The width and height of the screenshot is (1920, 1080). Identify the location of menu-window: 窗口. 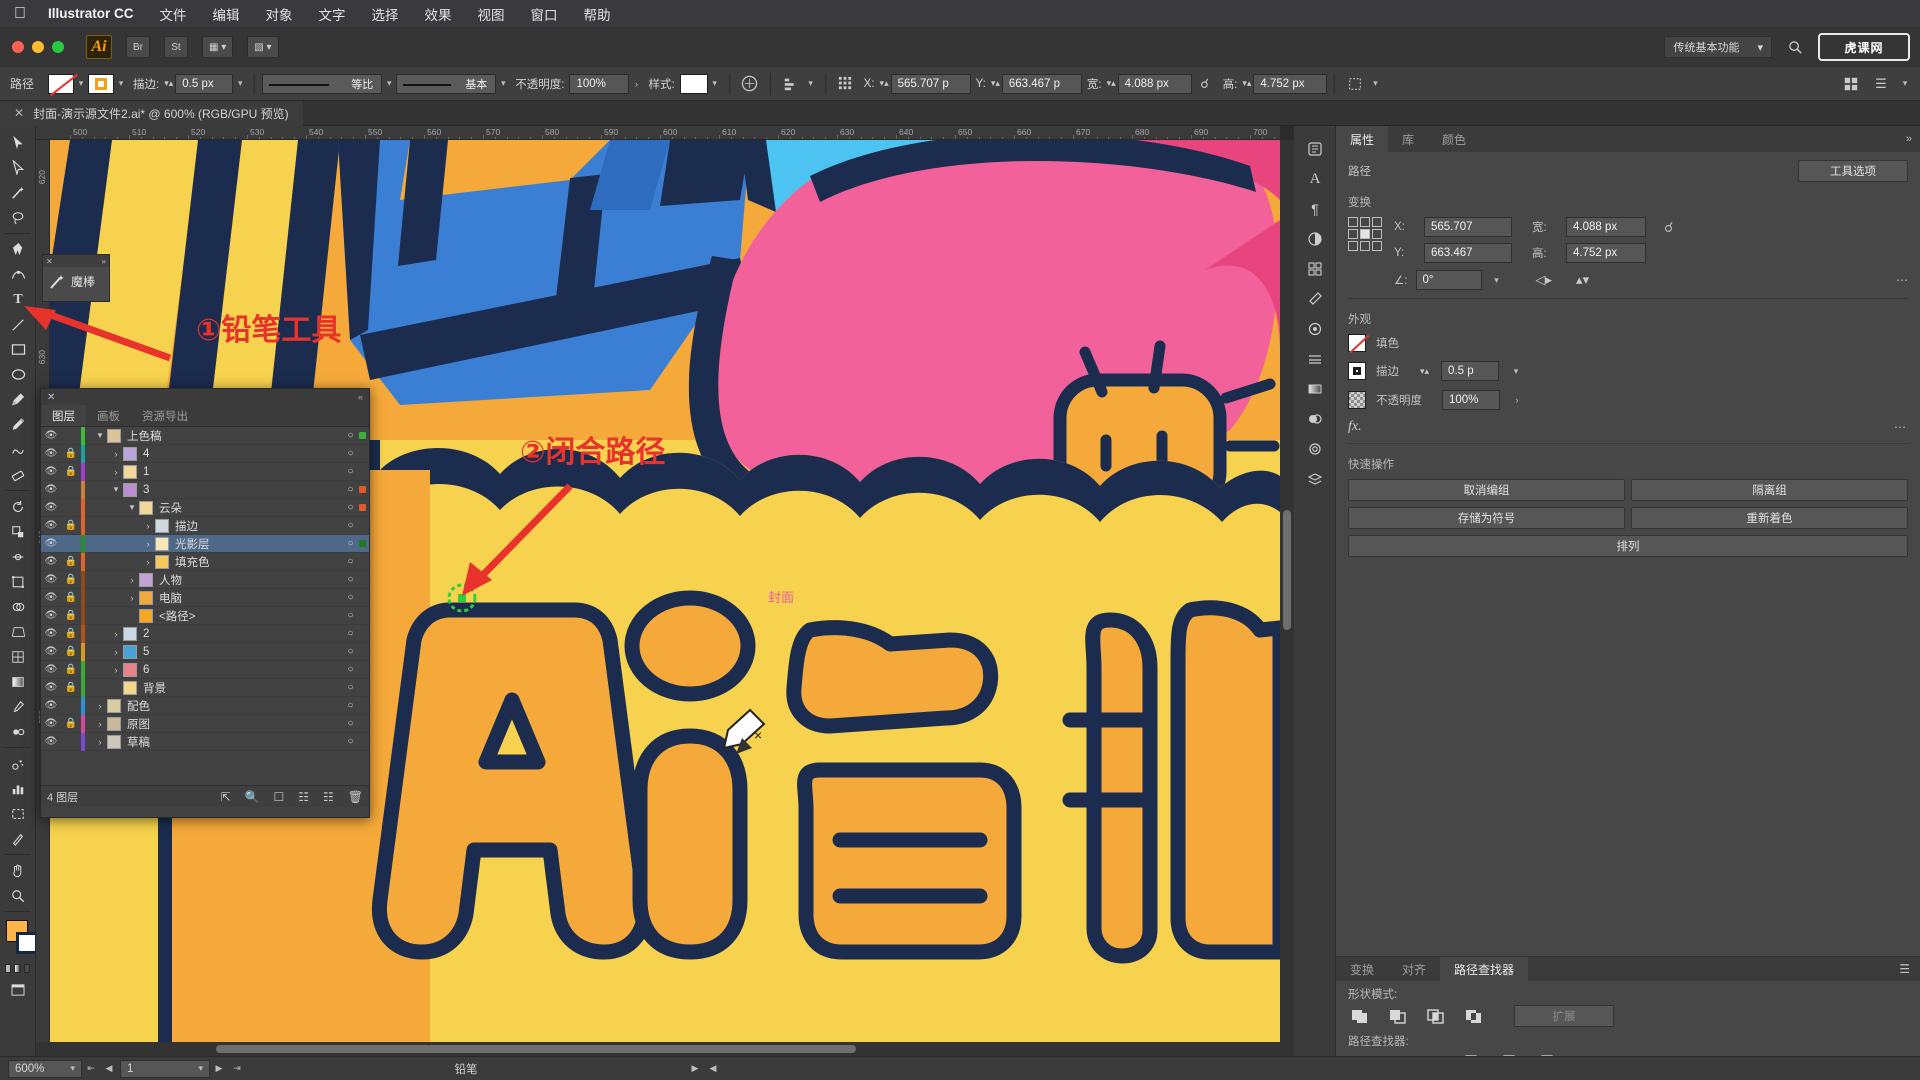
(544, 14).